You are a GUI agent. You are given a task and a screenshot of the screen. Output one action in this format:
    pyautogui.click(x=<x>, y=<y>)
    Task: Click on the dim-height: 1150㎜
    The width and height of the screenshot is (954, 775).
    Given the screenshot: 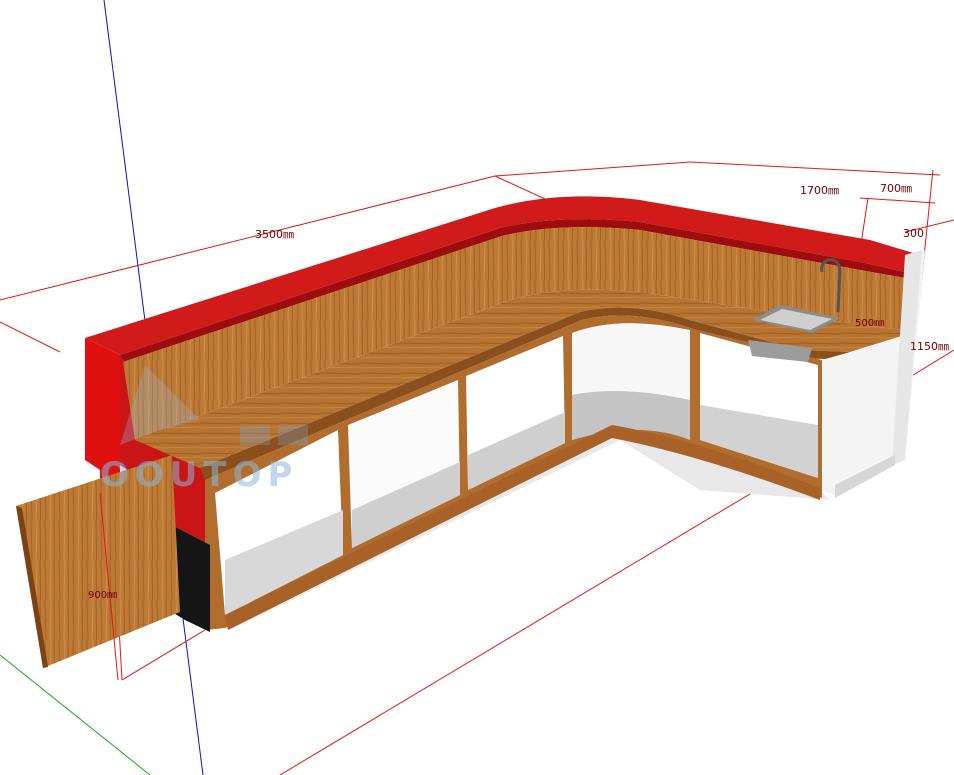 What is the action you would take?
    pyautogui.click(x=929, y=346)
    